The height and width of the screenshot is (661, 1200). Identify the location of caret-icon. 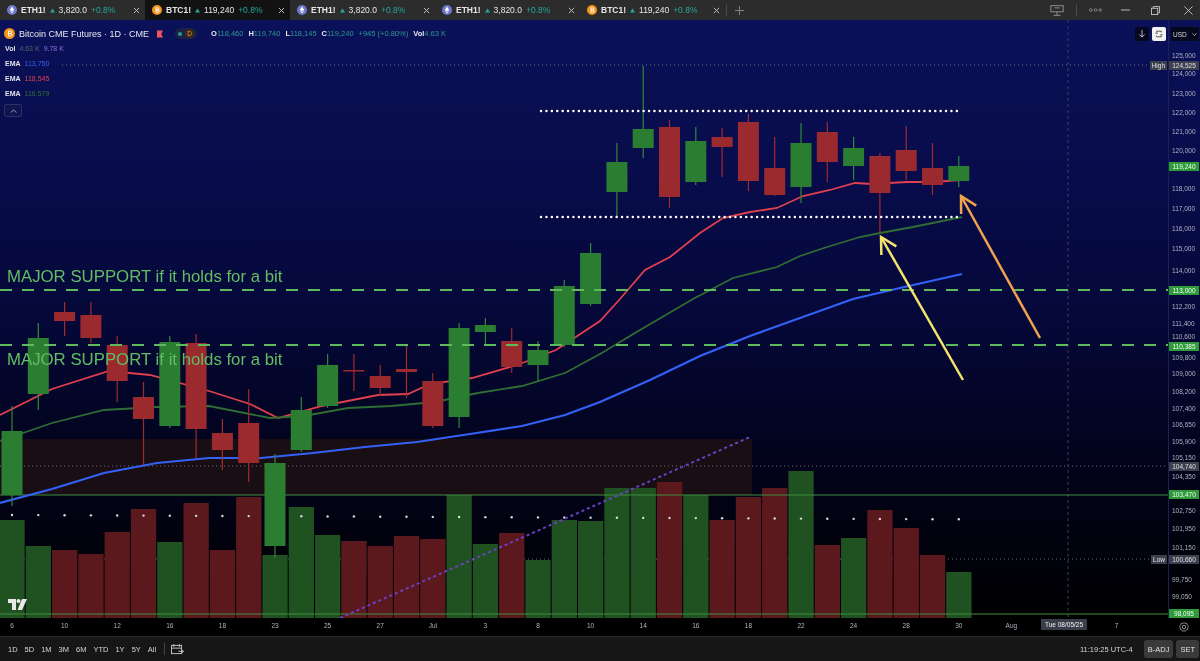
(1194, 34).